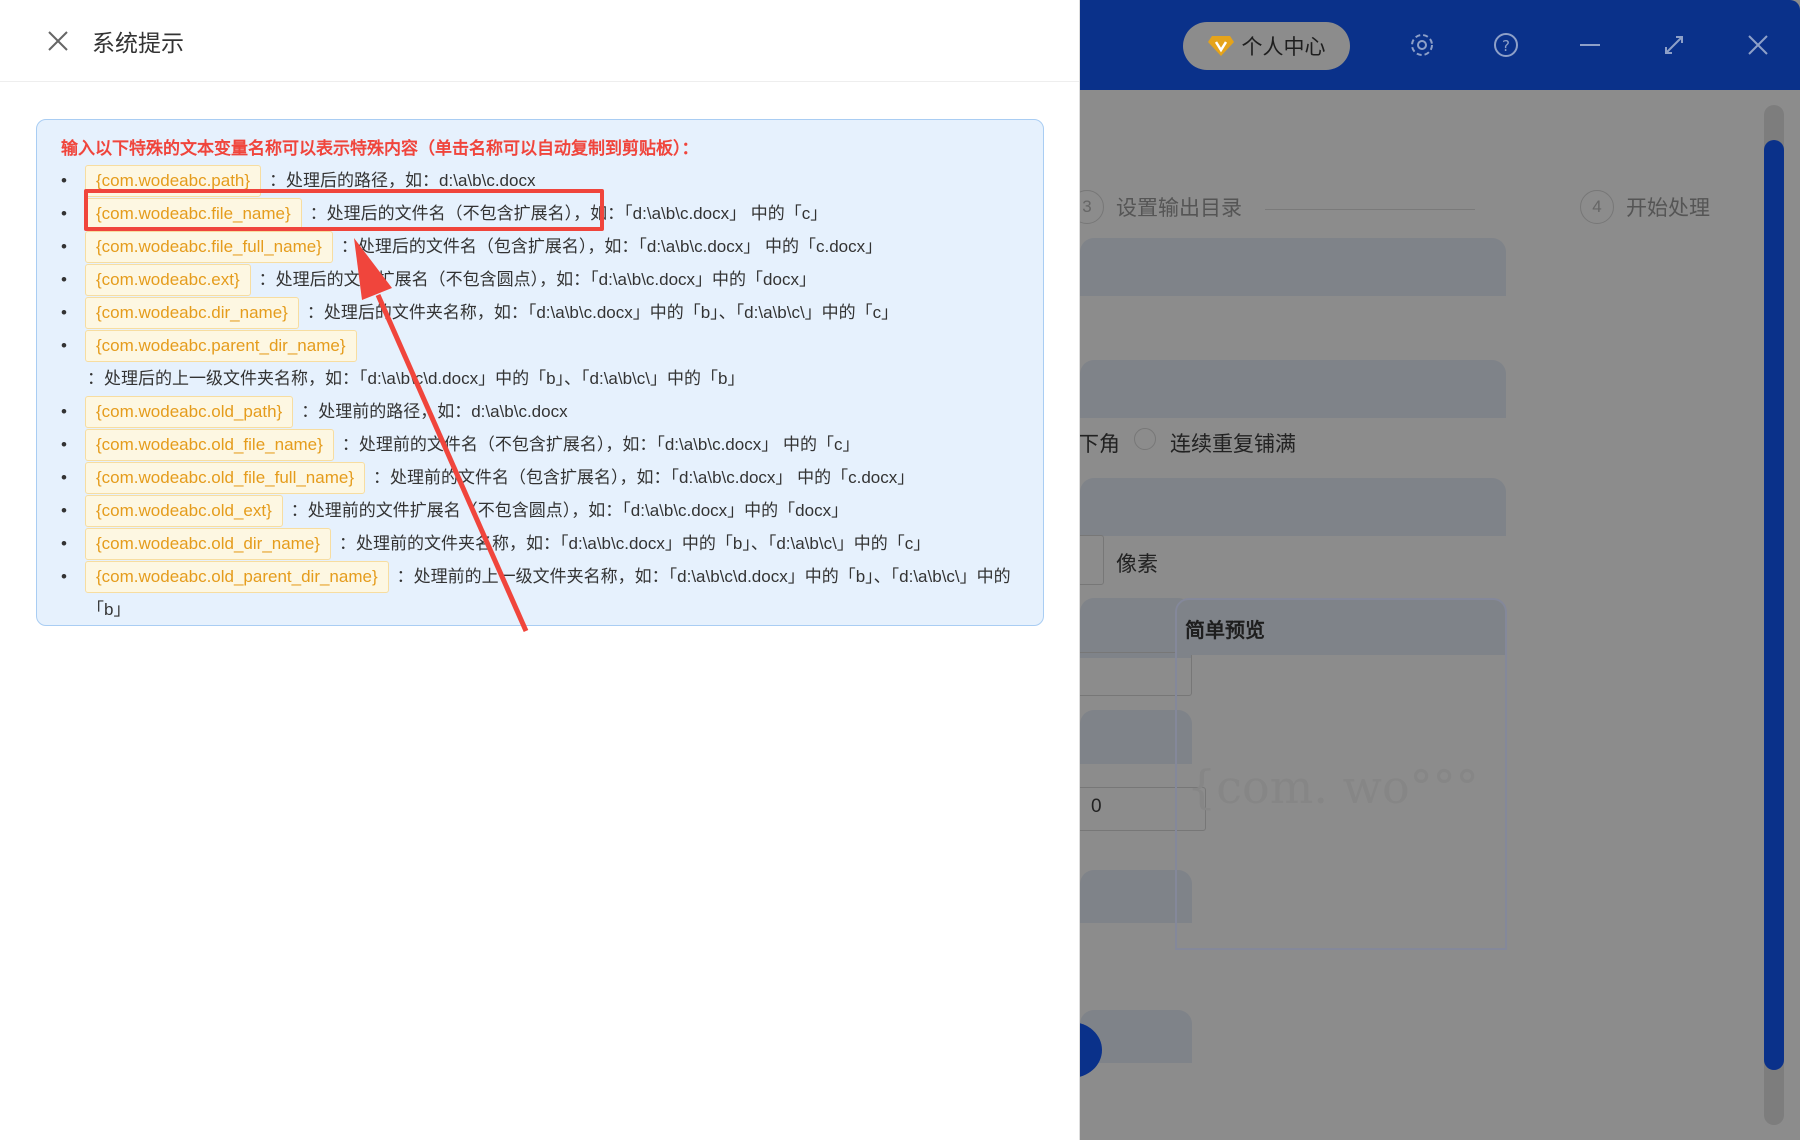 The height and width of the screenshot is (1140, 1800). Describe the element at coordinates (1758, 45) in the screenshot. I see `window-close-icon` at that location.